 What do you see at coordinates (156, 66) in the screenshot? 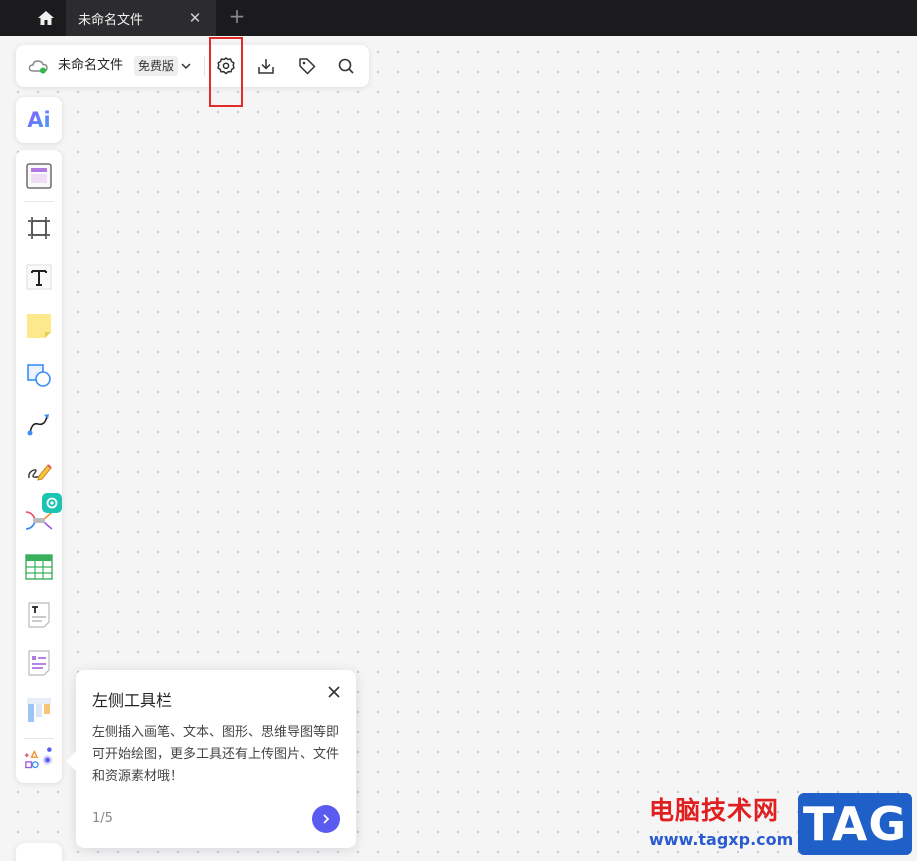
I see `plan-badge: 免费版` at bounding box center [156, 66].